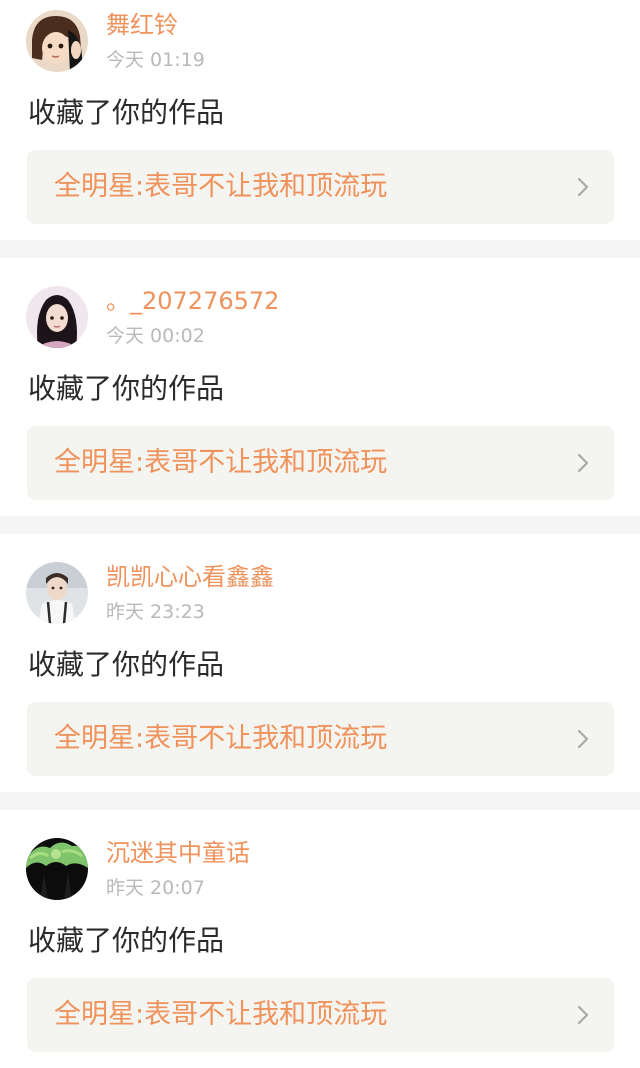 The image size is (640, 1068). What do you see at coordinates (142, 25) in the screenshot?
I see `username: 舞红铃` at bounding box center [142, 25].